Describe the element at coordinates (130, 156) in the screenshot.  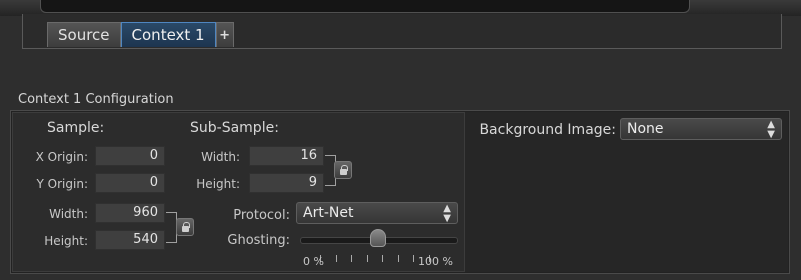
I see `x-origin-field: 0` at that location.